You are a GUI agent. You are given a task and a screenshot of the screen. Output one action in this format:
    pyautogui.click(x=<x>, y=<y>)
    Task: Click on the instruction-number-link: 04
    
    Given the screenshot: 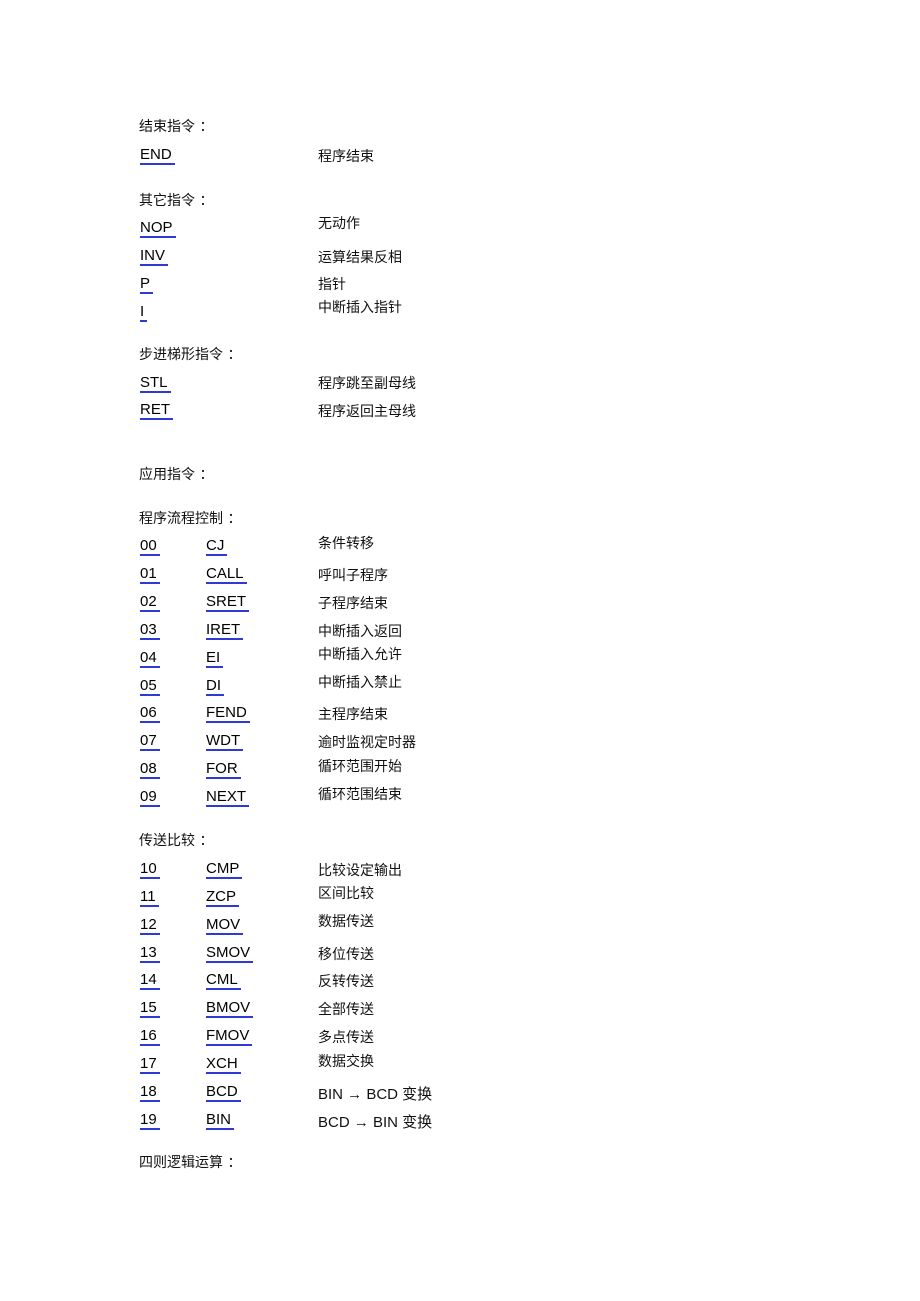 What is the action you would take?
    pyautogui.click(x=150, y=658)
    